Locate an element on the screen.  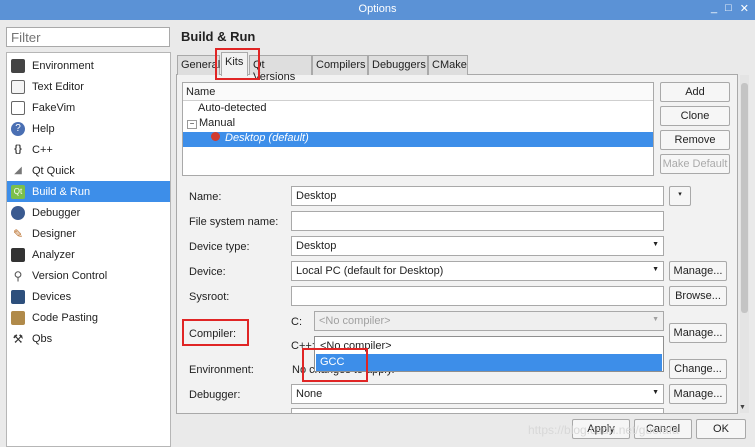
file-system-name-label: File system name: is located at coordinates (234, 222).